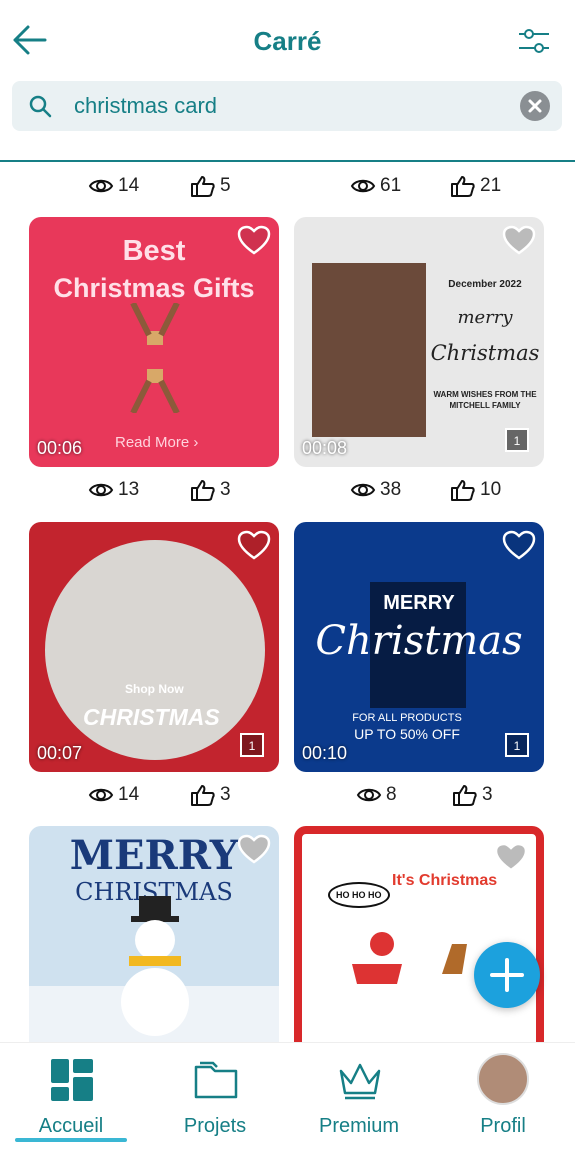 This screenshot has width=575, height=1149. What do you see at coordinates (360, 1081) in the screenshot?
I see `crown-icon` at bounding box center [360, 1081].